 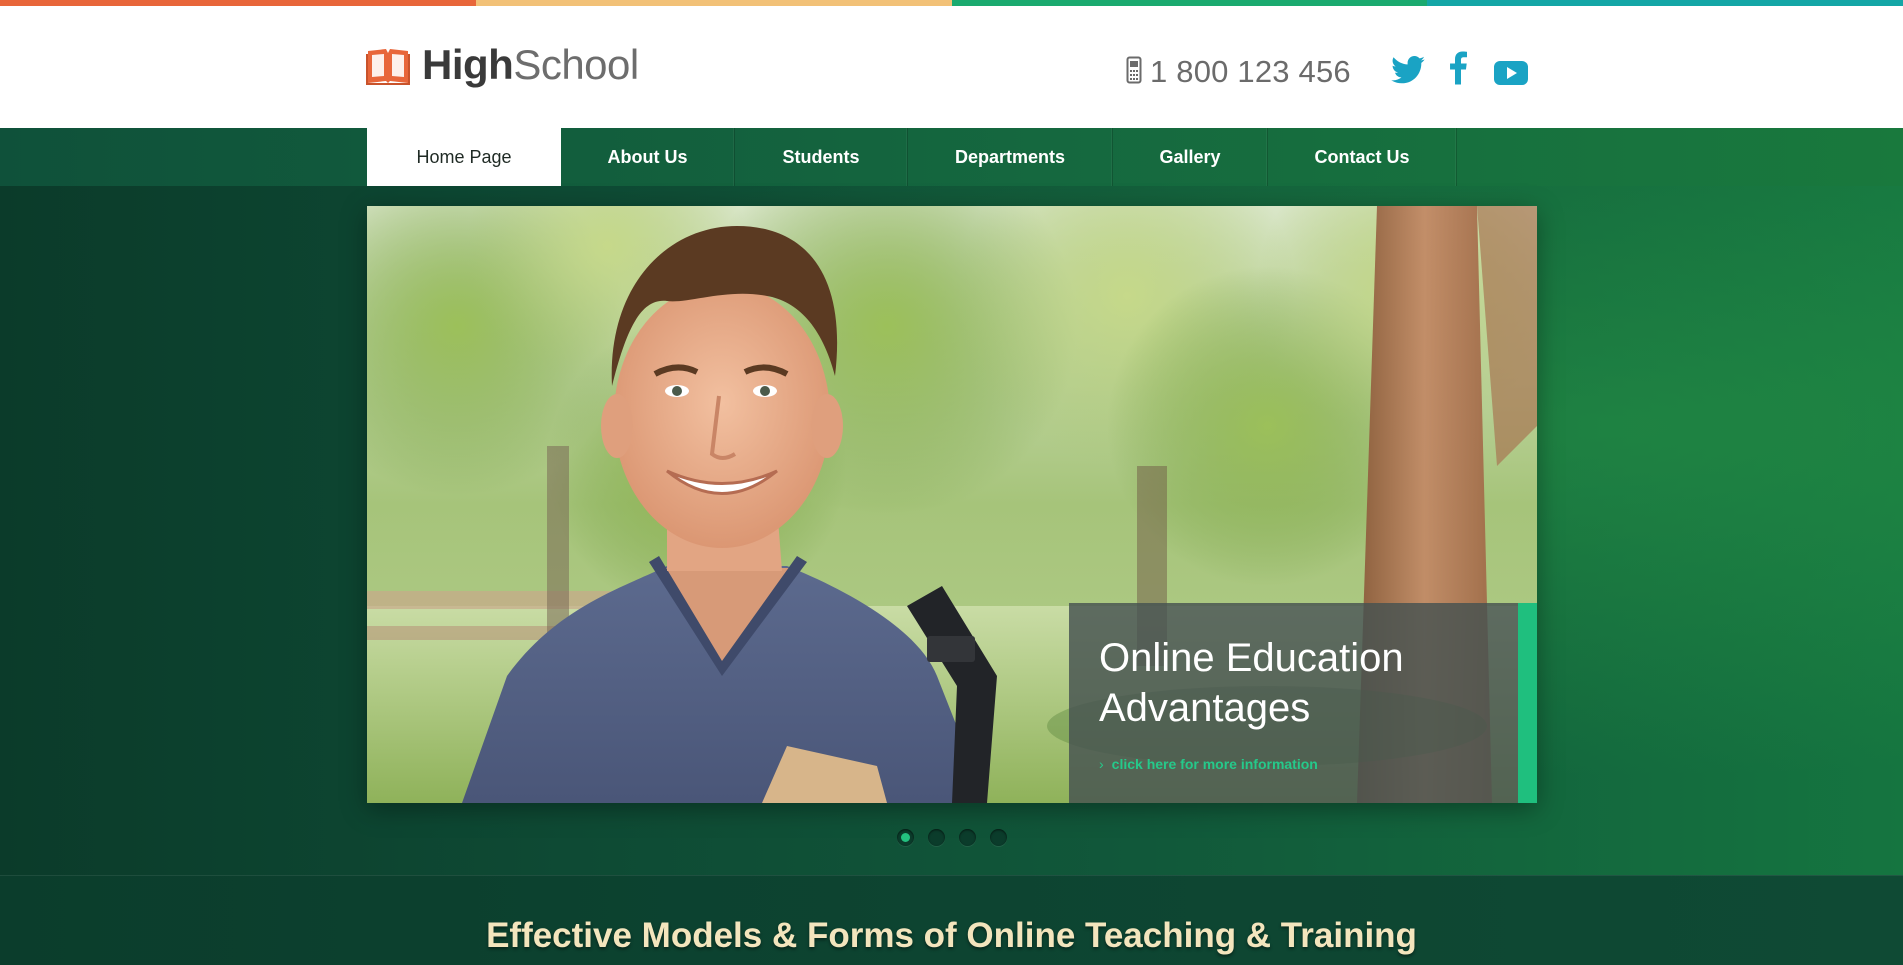 I want to click on caption-accent-bar, so click(x=1527, y=703).